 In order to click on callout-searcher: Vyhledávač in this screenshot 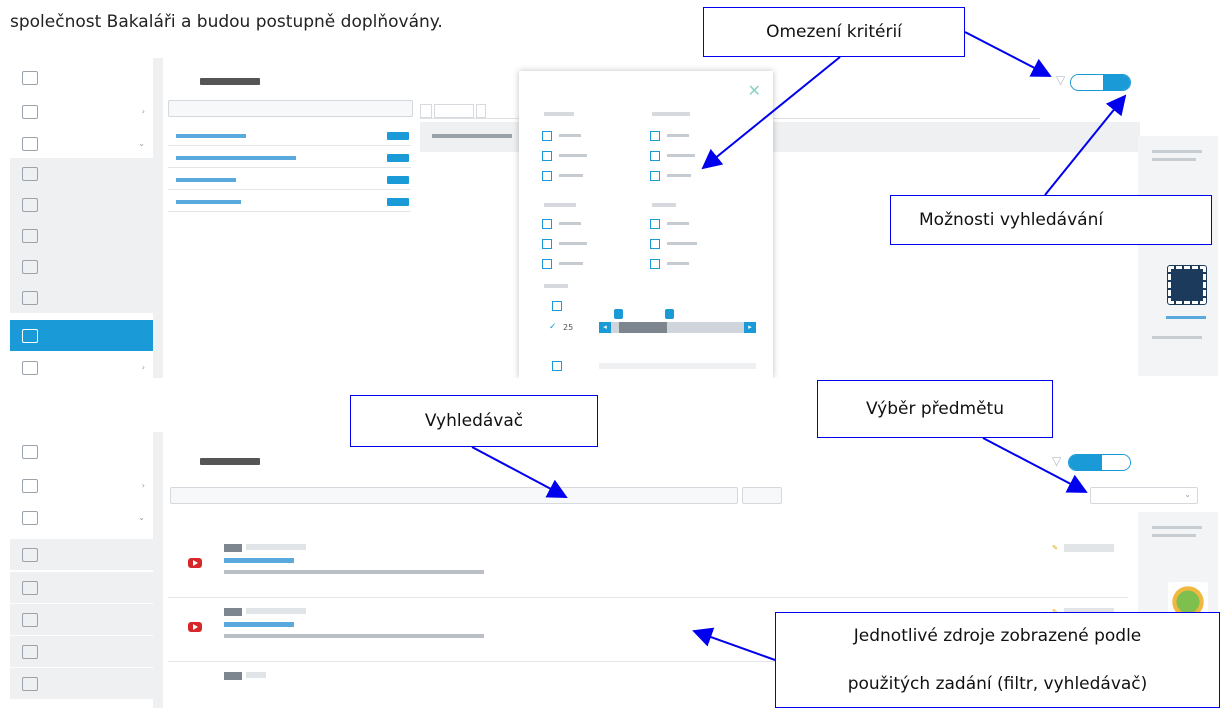, I will do `click(474, 421)`.